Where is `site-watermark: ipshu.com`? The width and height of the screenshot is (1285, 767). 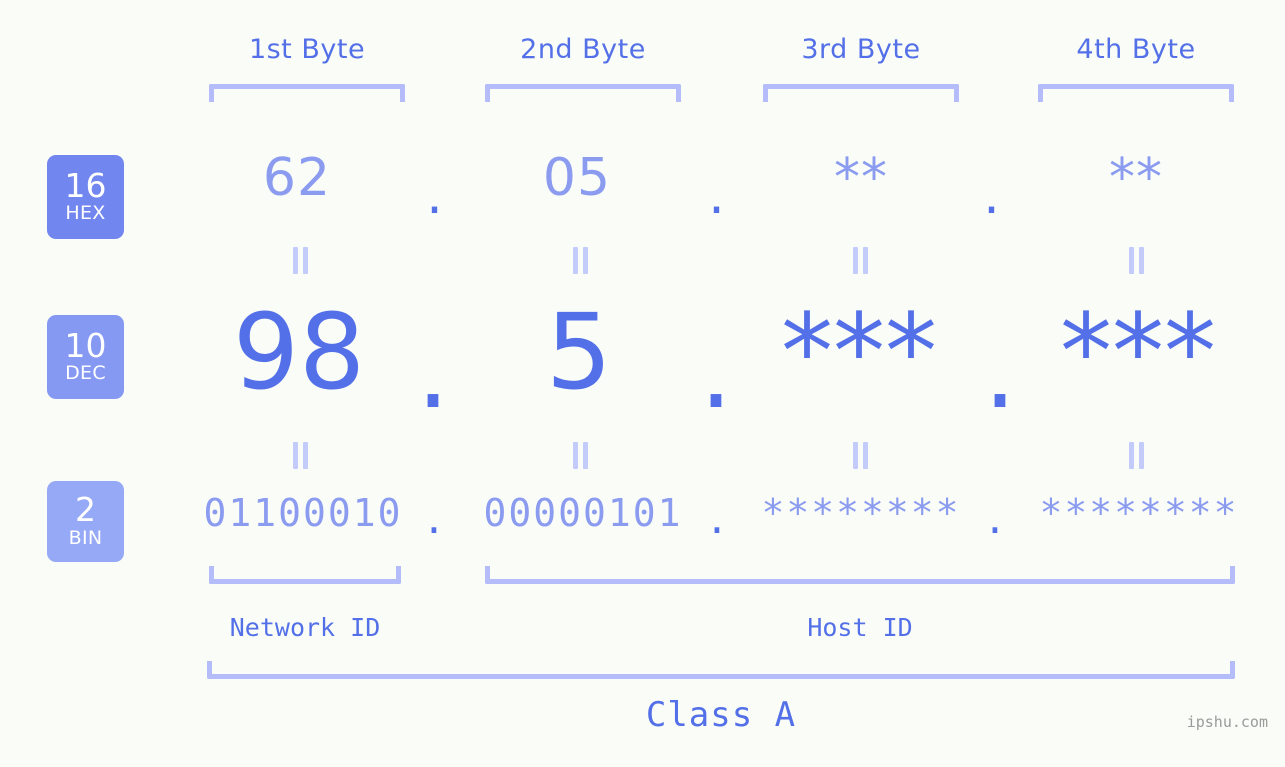
site-watermark: ipshu.com is located at coordinates (1227, 722).